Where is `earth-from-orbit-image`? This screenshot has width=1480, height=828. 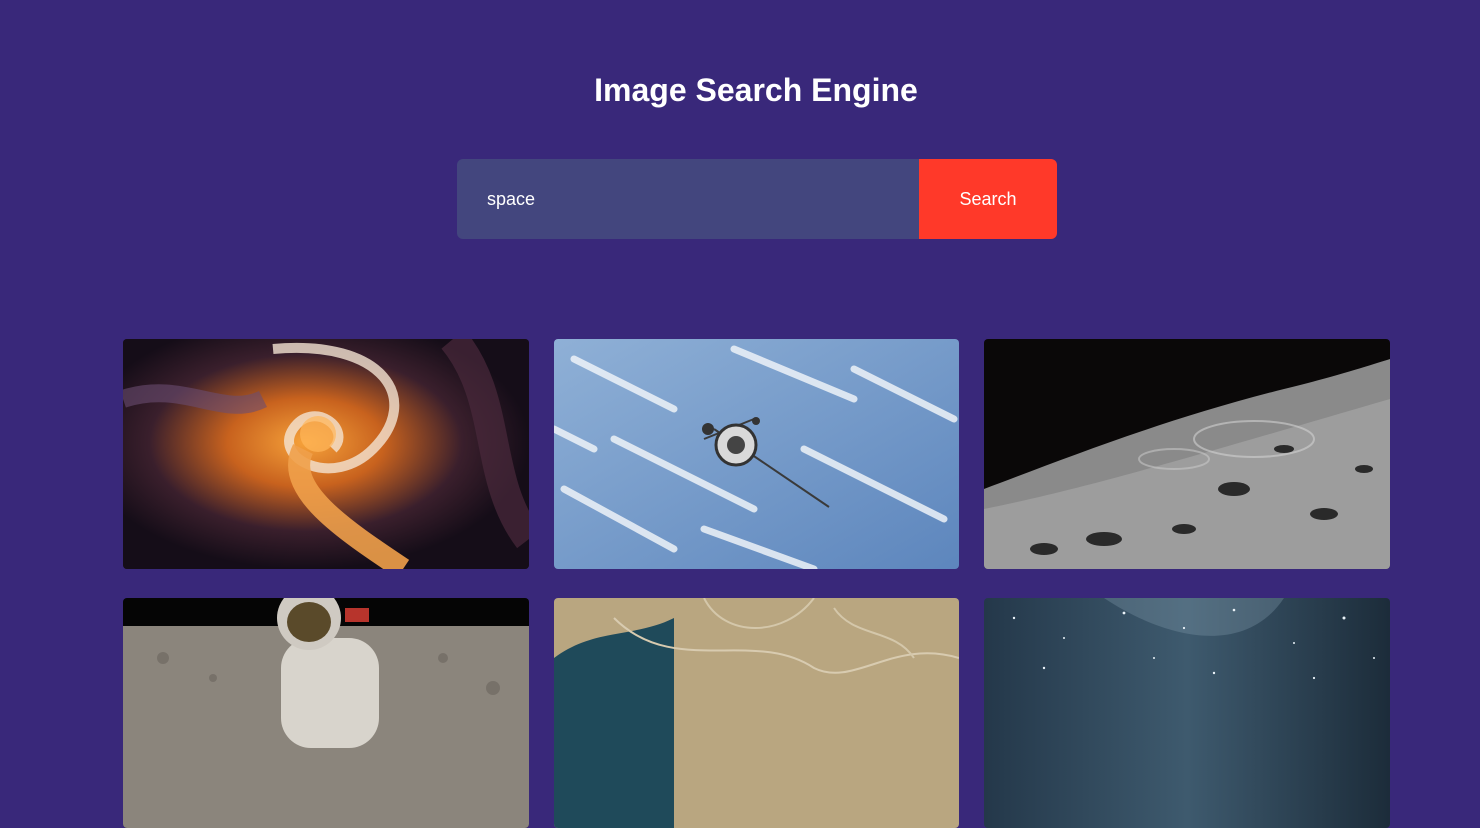
earth-from-orbit-image is located at coordinates (756, 713).